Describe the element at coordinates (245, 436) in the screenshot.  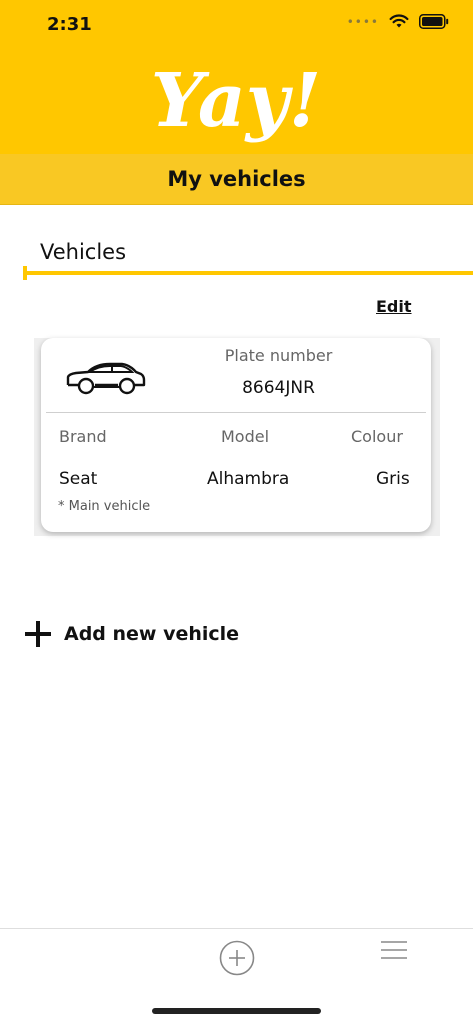
I see `model-label: Model` at that location.